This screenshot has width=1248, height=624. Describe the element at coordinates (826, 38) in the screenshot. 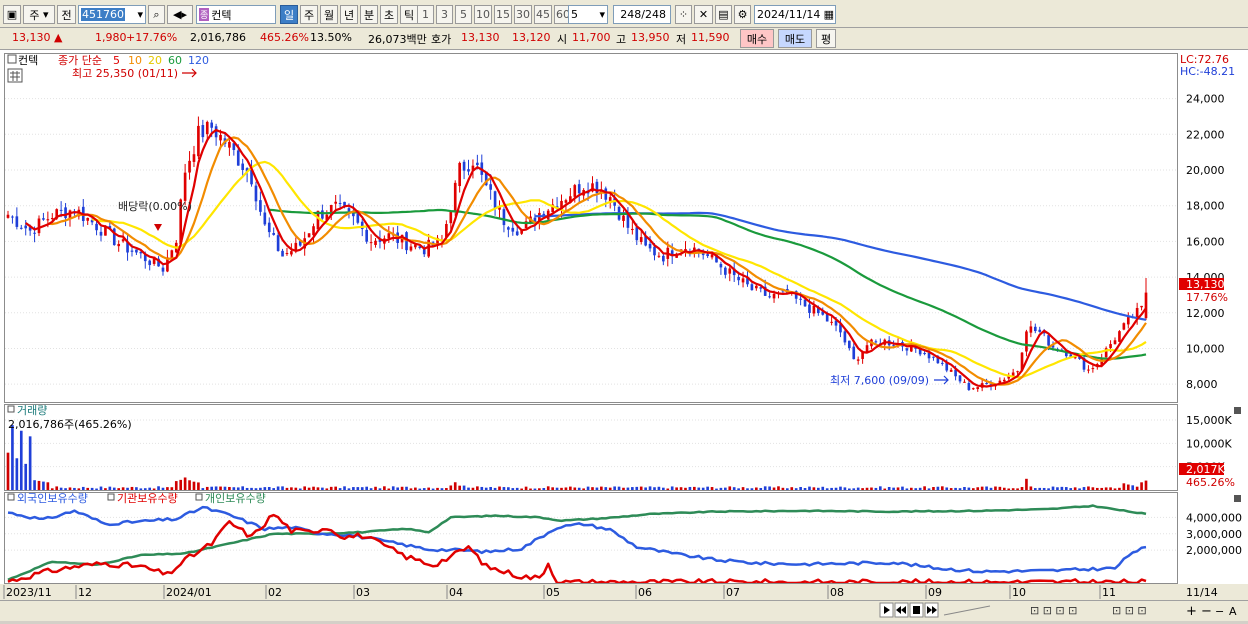

I see `avg-button: 평` at that location.